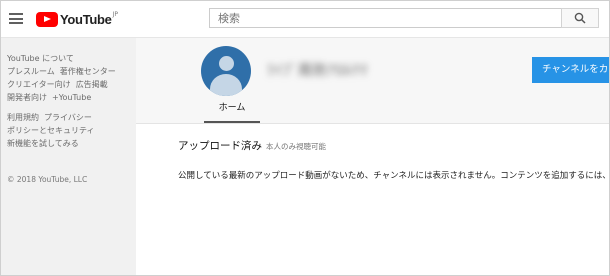 Image resolution: width=610 pixels, height=276 pixels. Describe the element at coordinates (385, 18) in the screenshot. I see `search-input` at that location.